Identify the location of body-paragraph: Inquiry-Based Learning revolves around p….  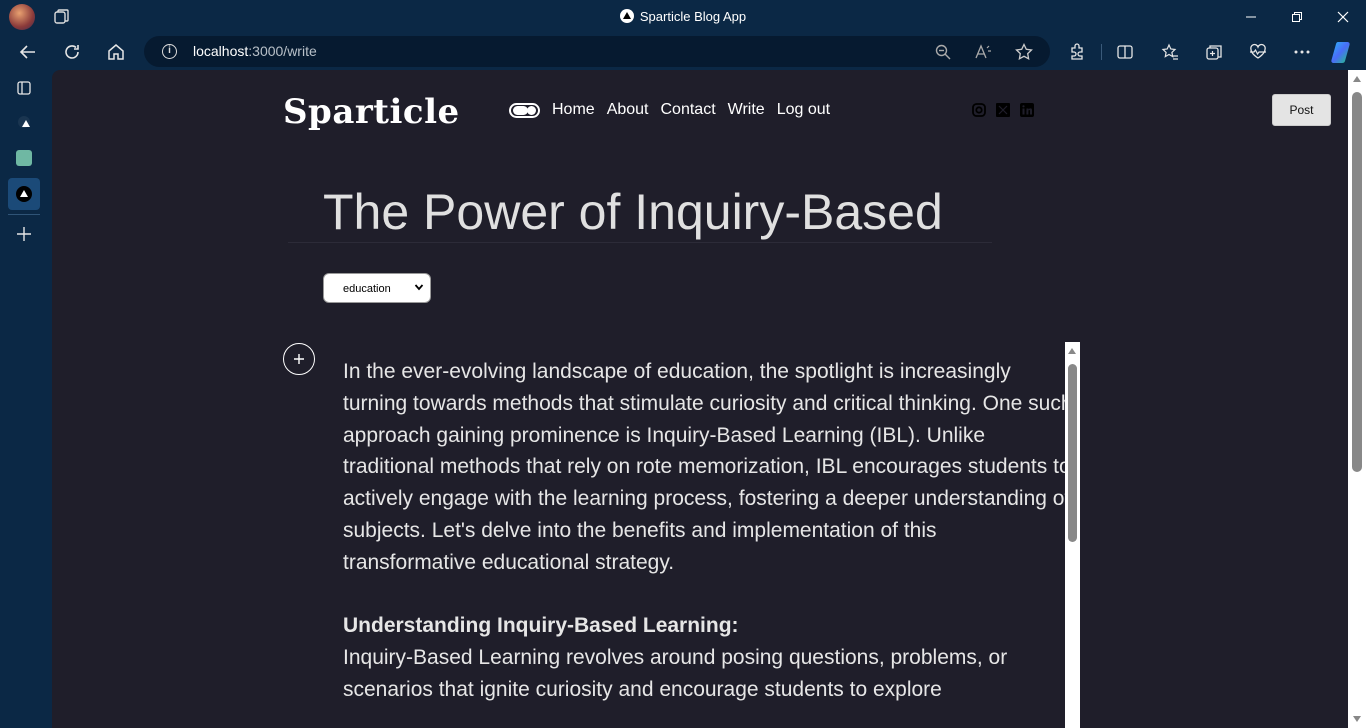
(675, 673).